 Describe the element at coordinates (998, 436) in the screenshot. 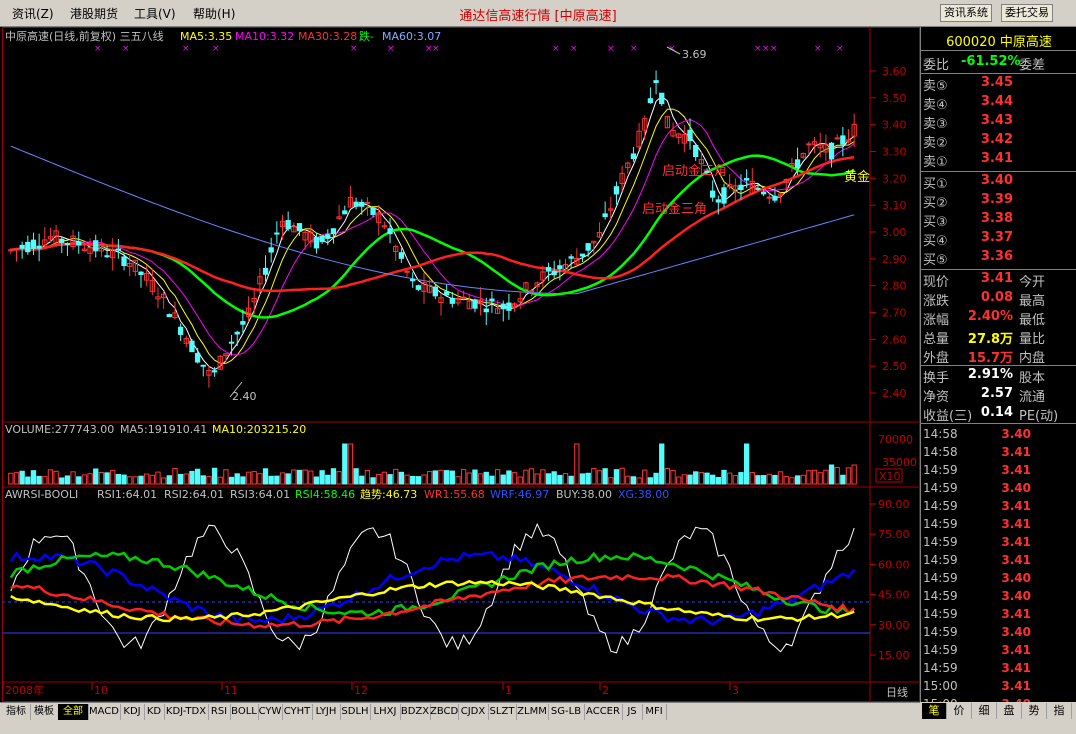

I see `trade-row: 14:58 3.40` at that location.